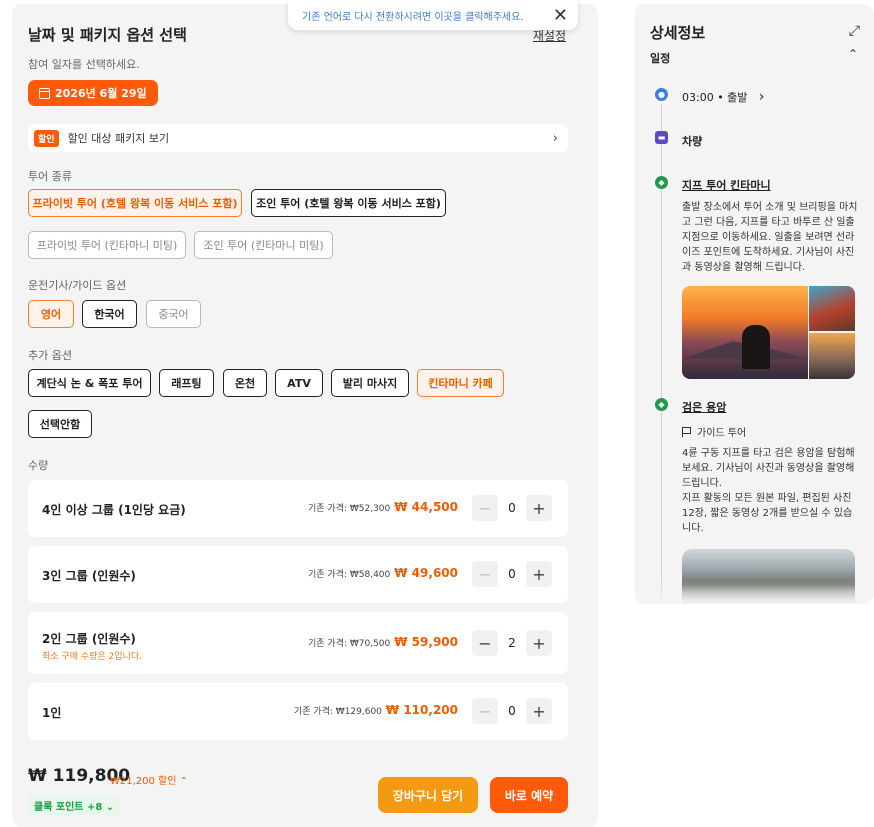 The height and width of the screenshot is (827, 874). What do you see at coordinates (173, 314) in the screenshot?
I see `guide-option-chinese: 중국어` at bounding box center [173, 314].